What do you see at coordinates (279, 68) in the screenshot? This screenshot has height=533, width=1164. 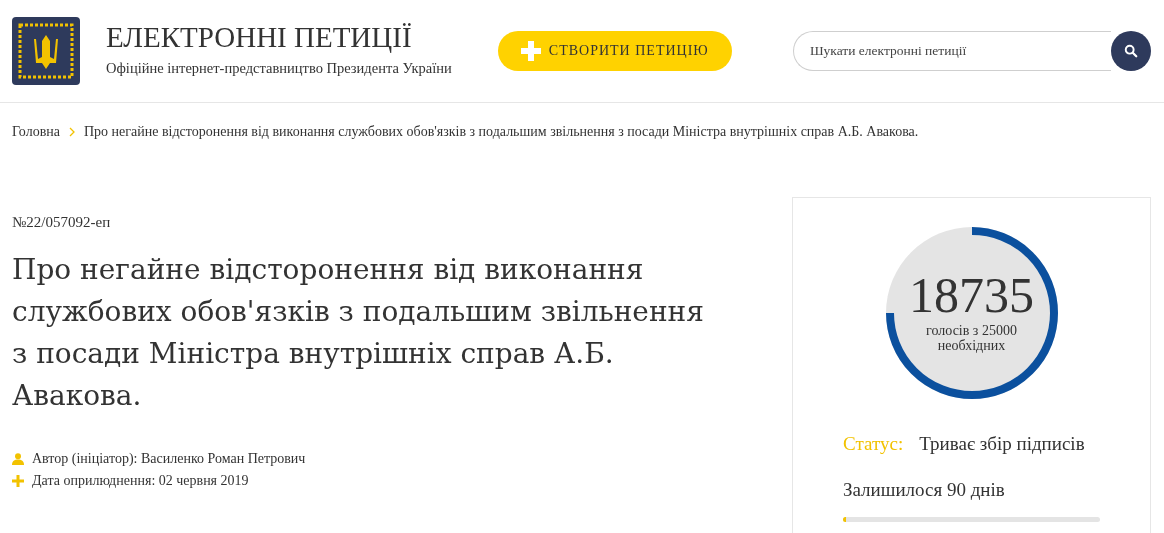 I see `site-subtitle: Офіційне інтернет-представництво Президента України` at bounding box center [279, 68].